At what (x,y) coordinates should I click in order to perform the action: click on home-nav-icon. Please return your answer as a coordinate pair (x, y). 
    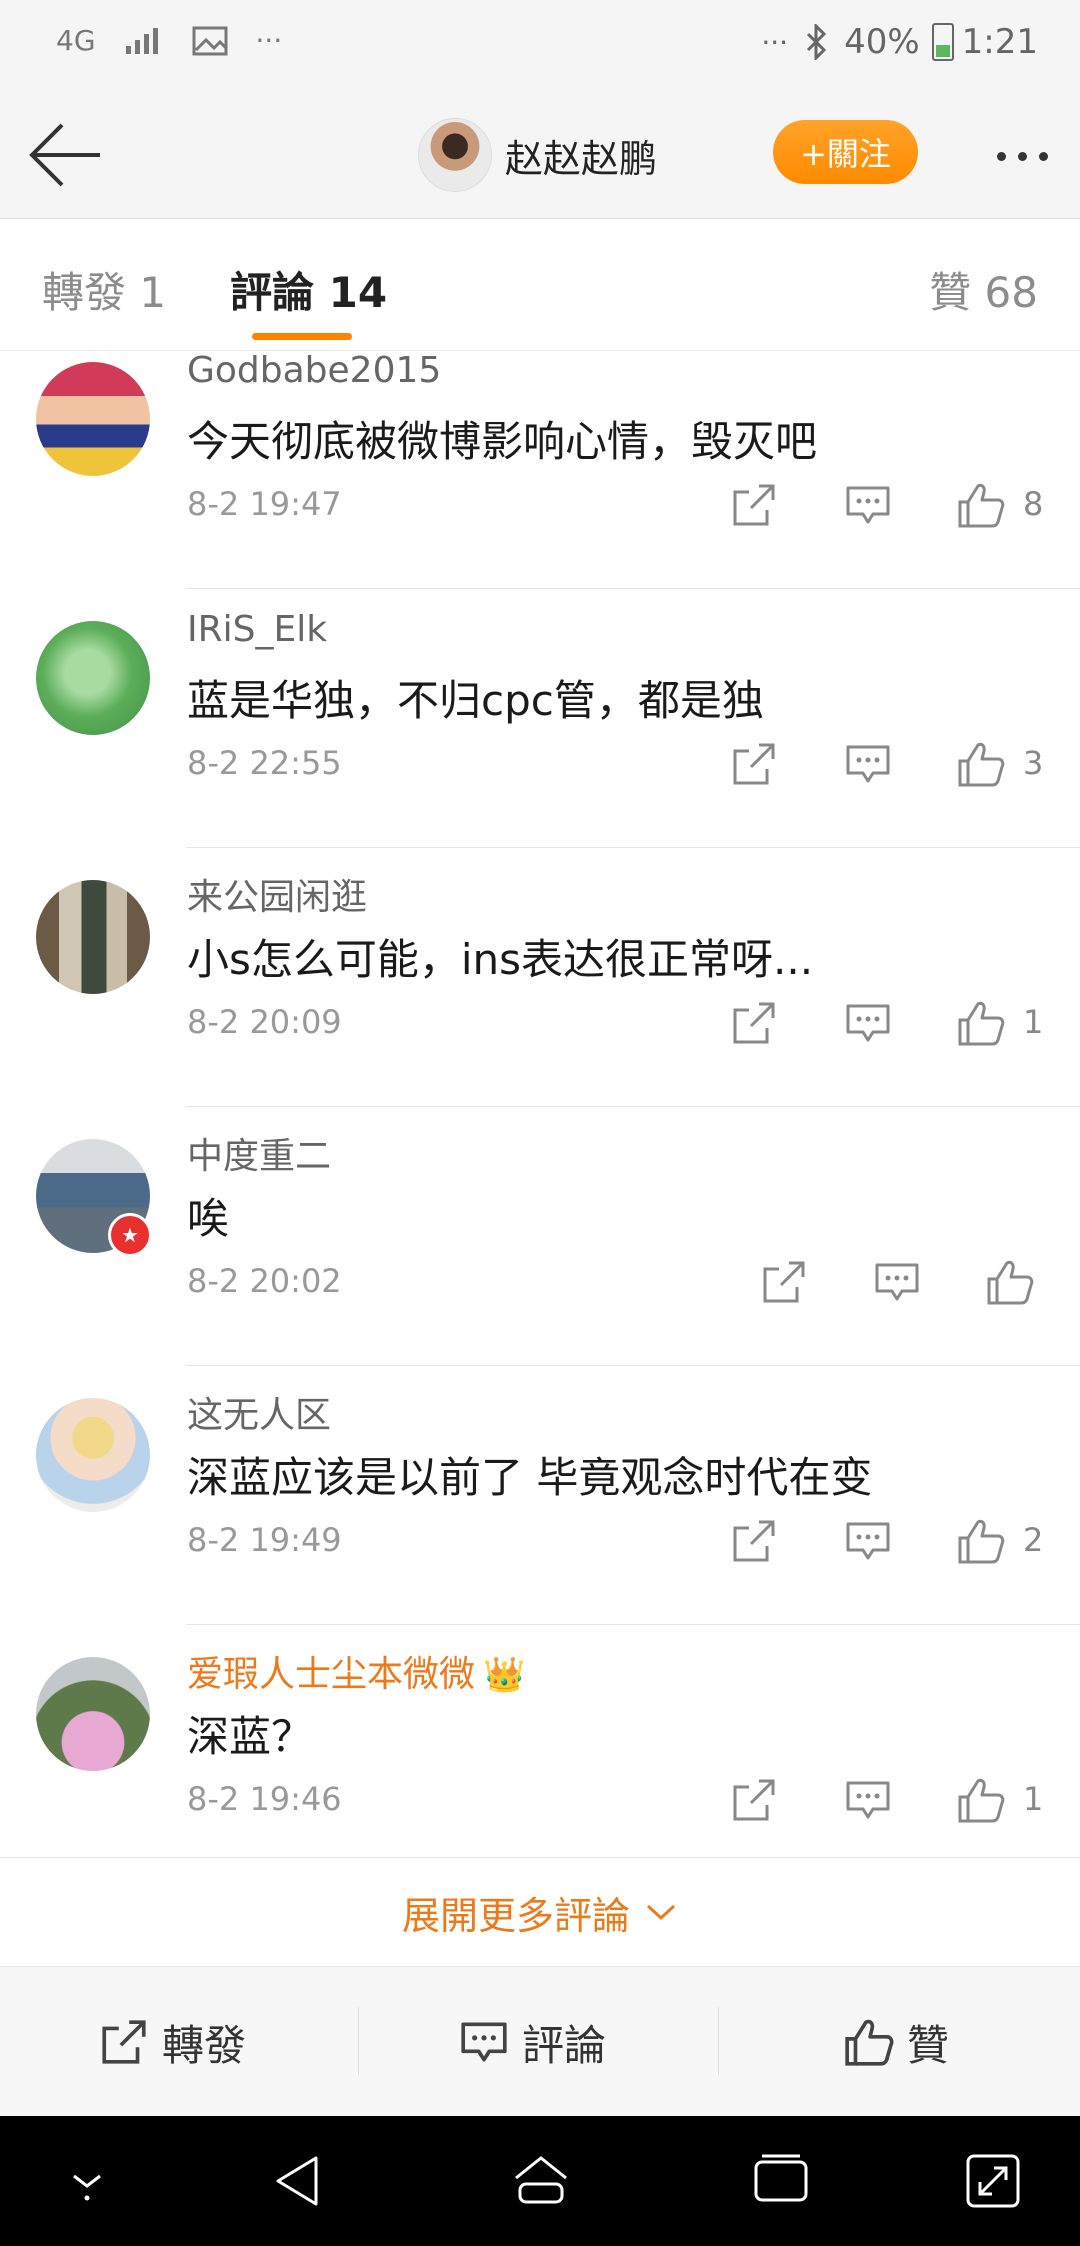
    Looking at the image, I should click on (541, 2181).